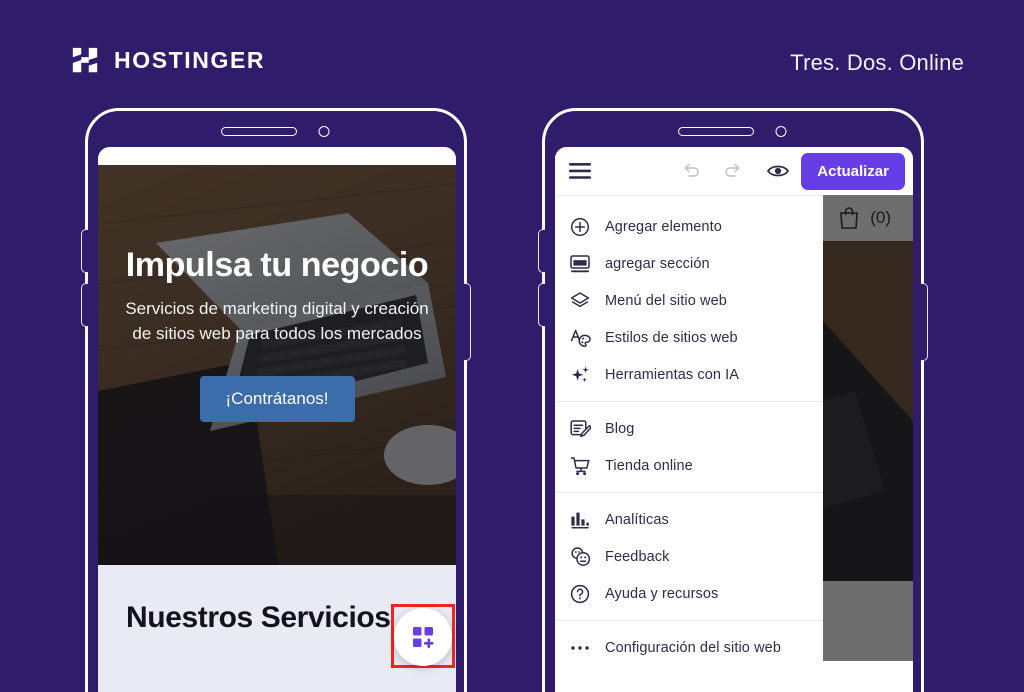 This screenshot has height=692, width=1024. I want to click on contratanos-button: ¡Contrátanos!, so click(277, 399).